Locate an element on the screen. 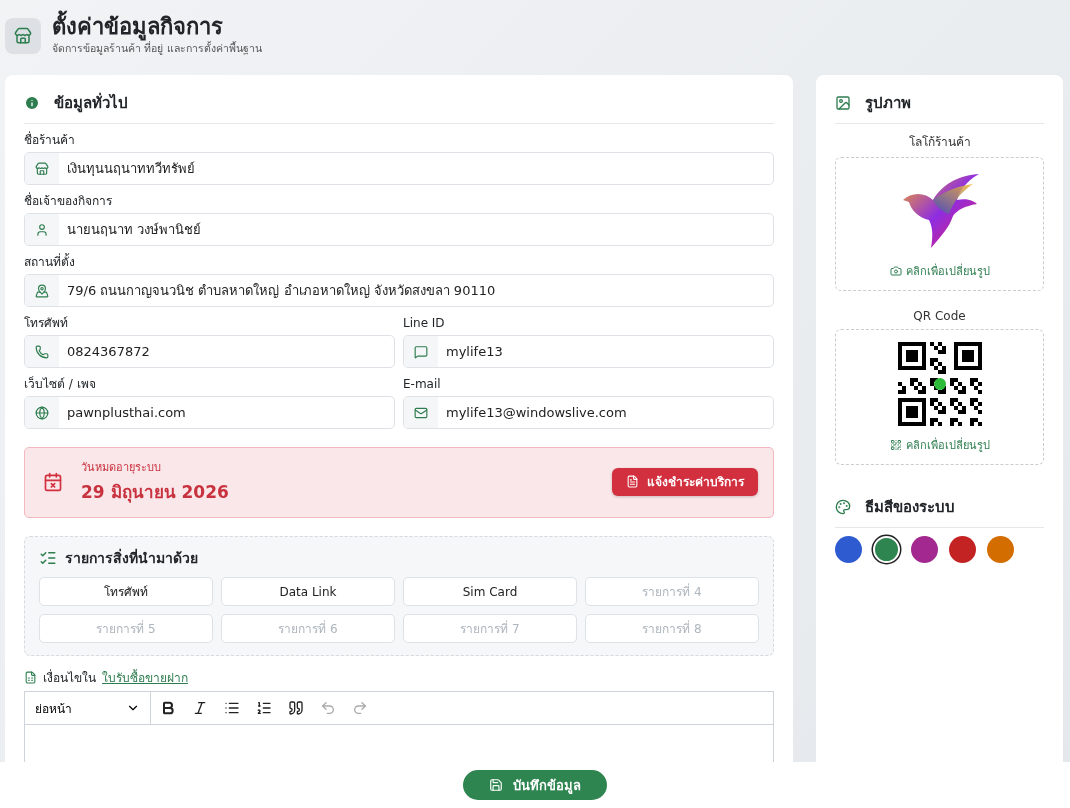  qr-upload-area: คลิกเพื่อเปลี่ยนรูป is located at coordinates (939, 397).